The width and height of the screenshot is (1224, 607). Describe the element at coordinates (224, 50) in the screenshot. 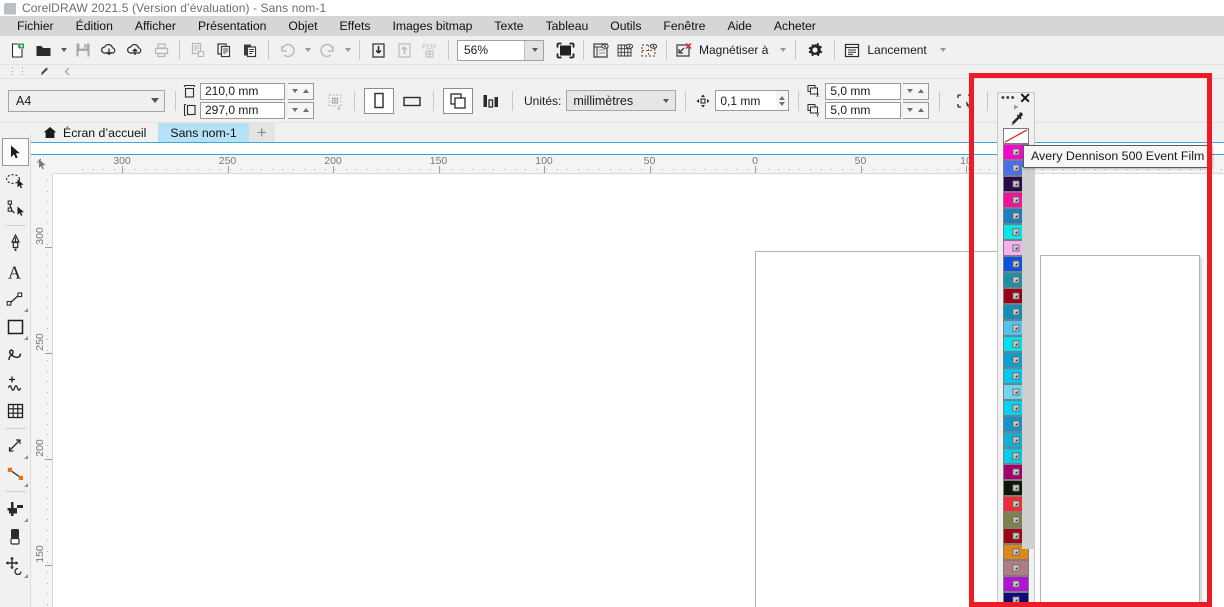

I see `copy-icon` at that location.